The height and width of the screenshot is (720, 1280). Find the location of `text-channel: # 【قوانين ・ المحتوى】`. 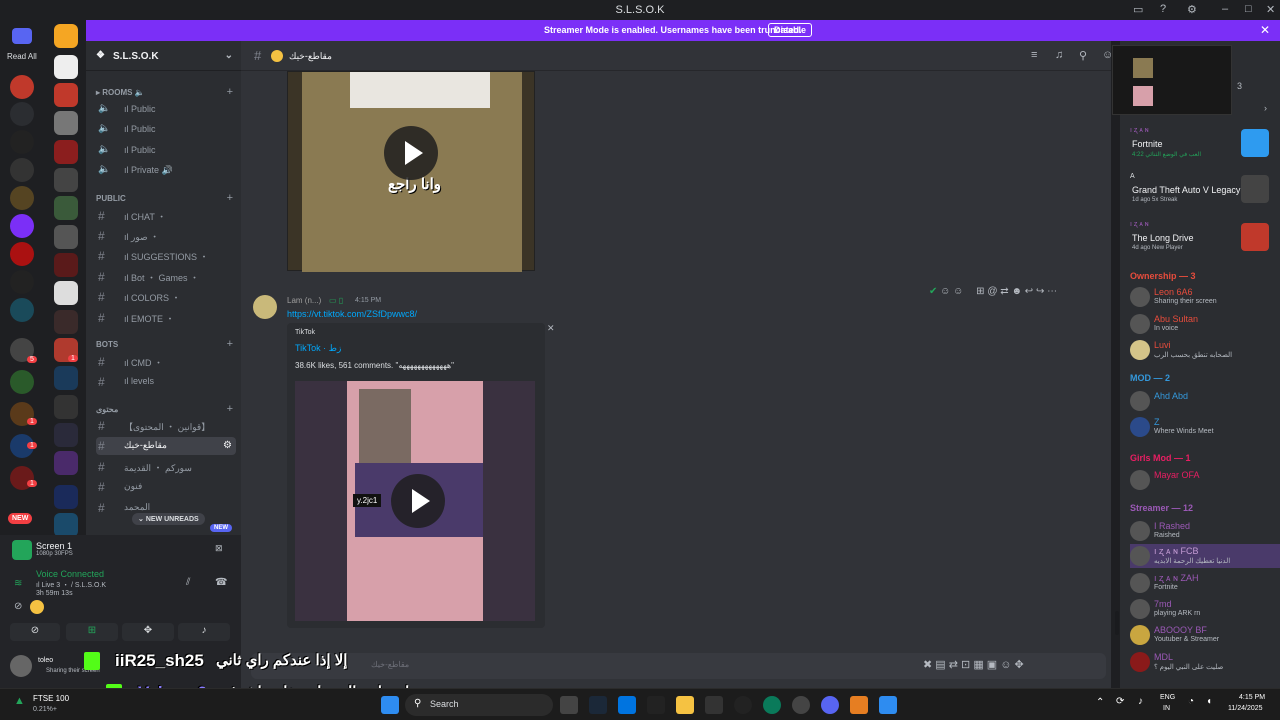

text-channel: # 【قوانين ・ المحتوى】 is located at coordinates (166, 426).